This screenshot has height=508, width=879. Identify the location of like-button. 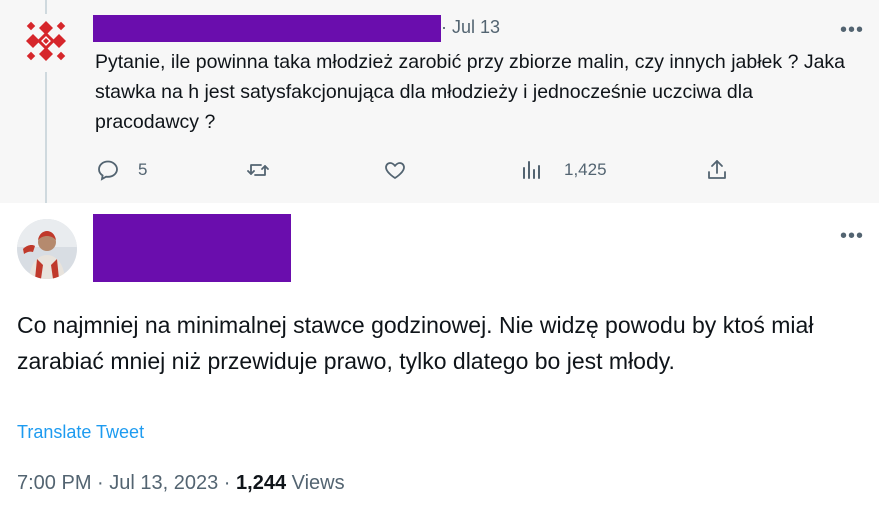
(401, 170).